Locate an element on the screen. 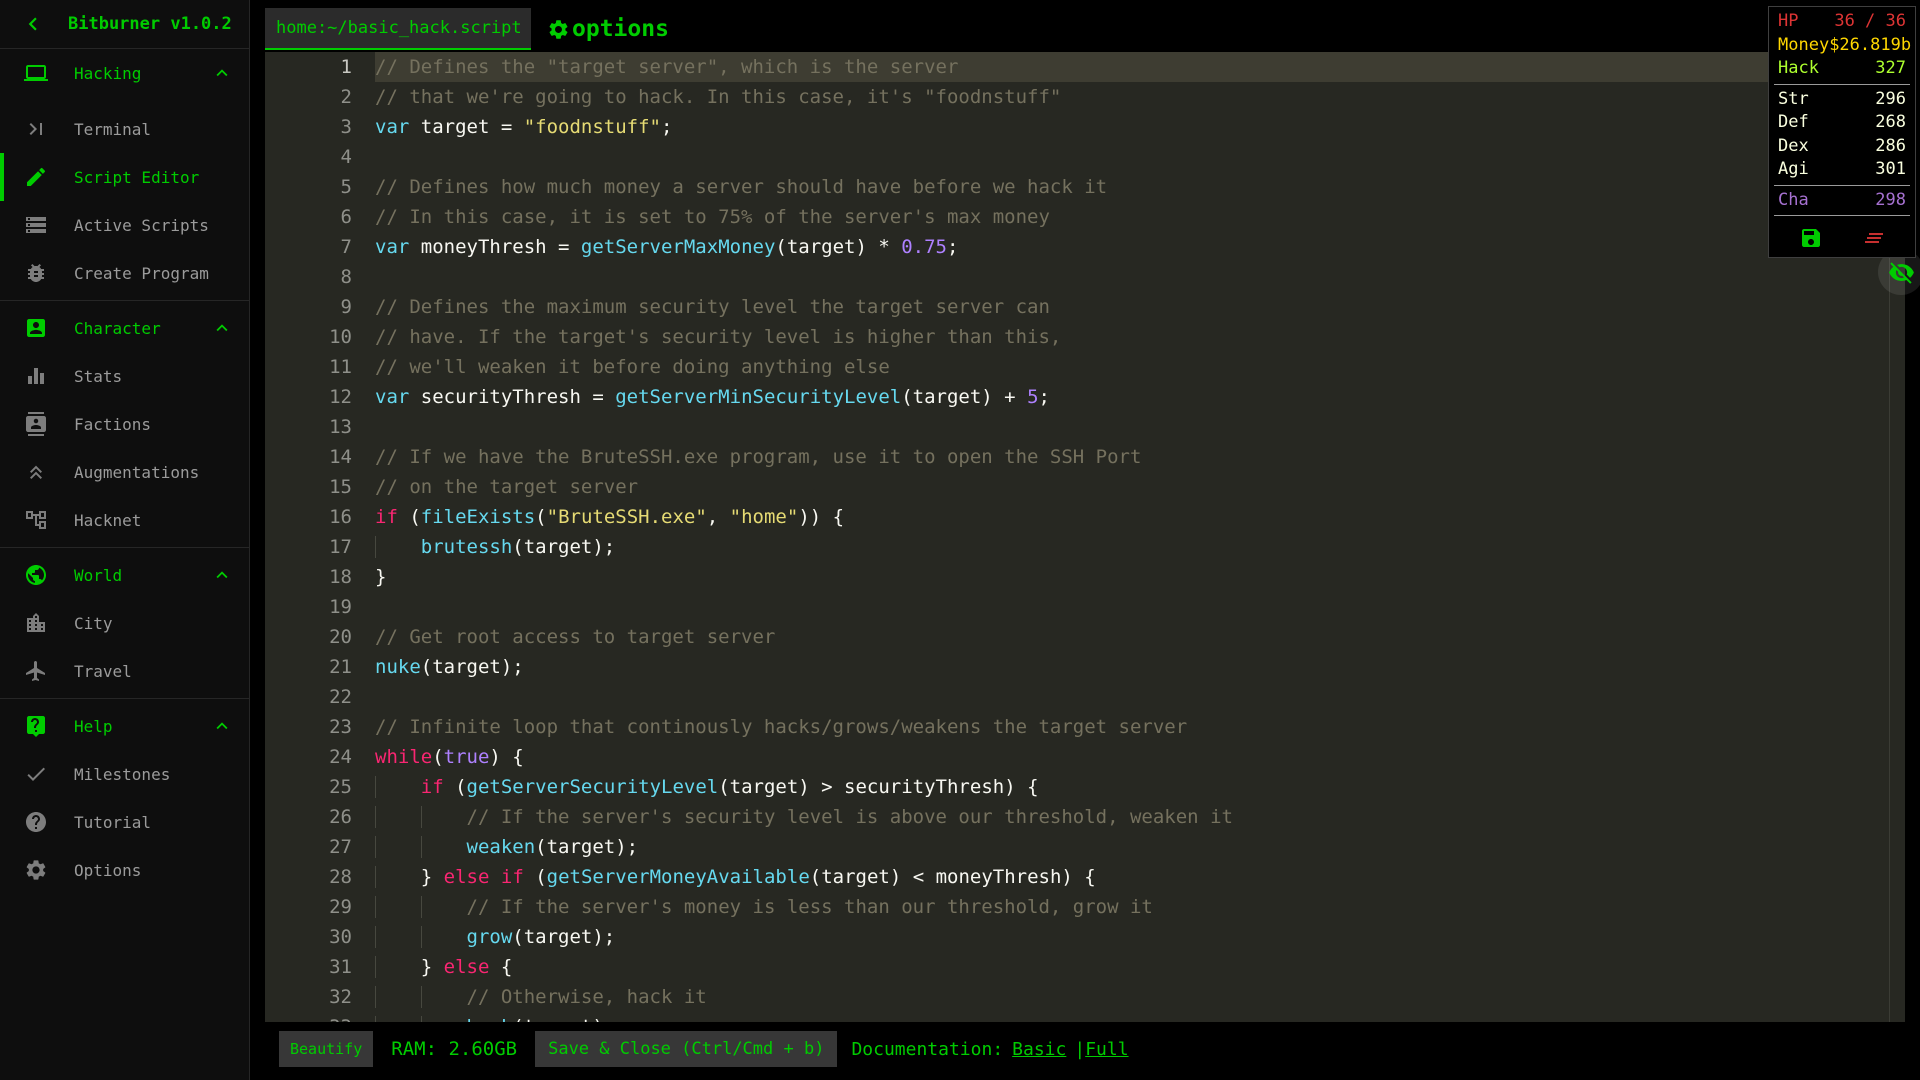 The image size is (1920, 1080). line-number: 7 is located at coordinates (346, 247).